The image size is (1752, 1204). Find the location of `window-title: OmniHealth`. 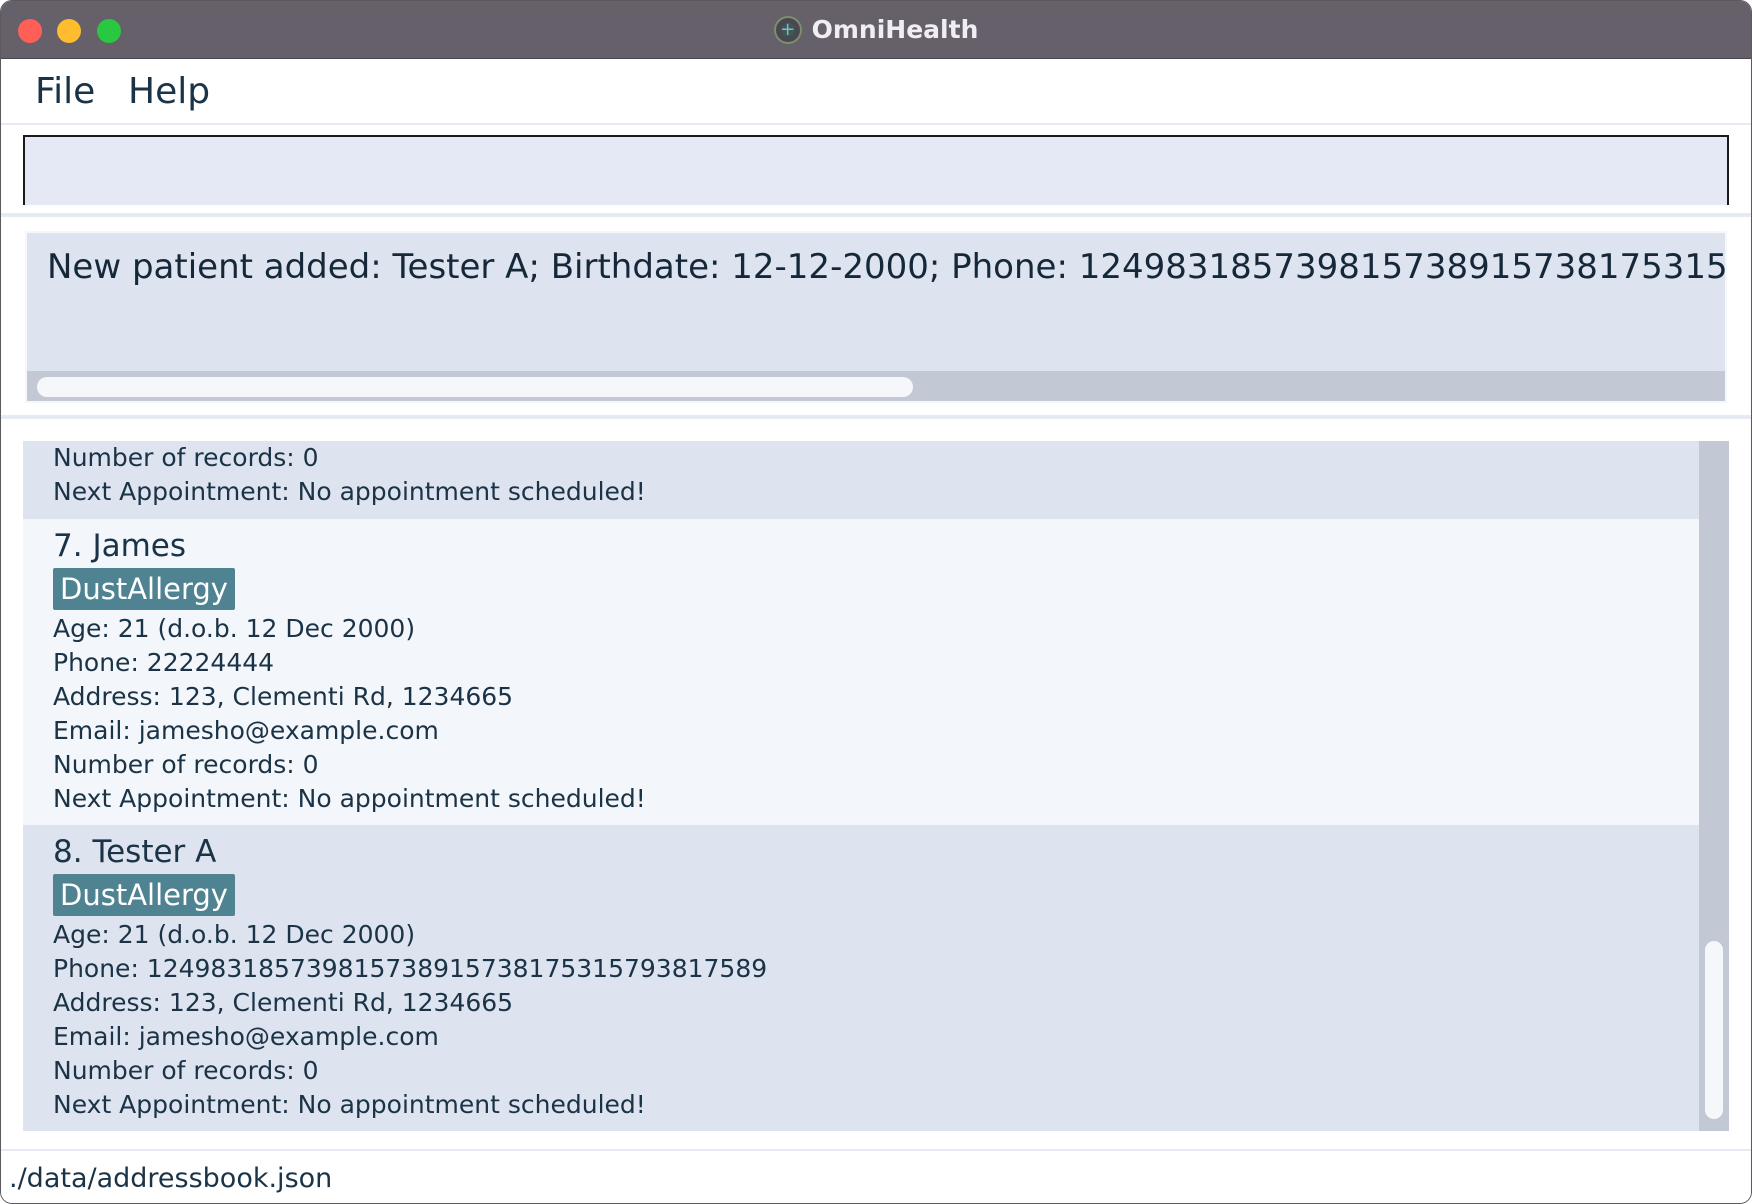

window-title: OmniHealth is located at coordinates (895, 29).